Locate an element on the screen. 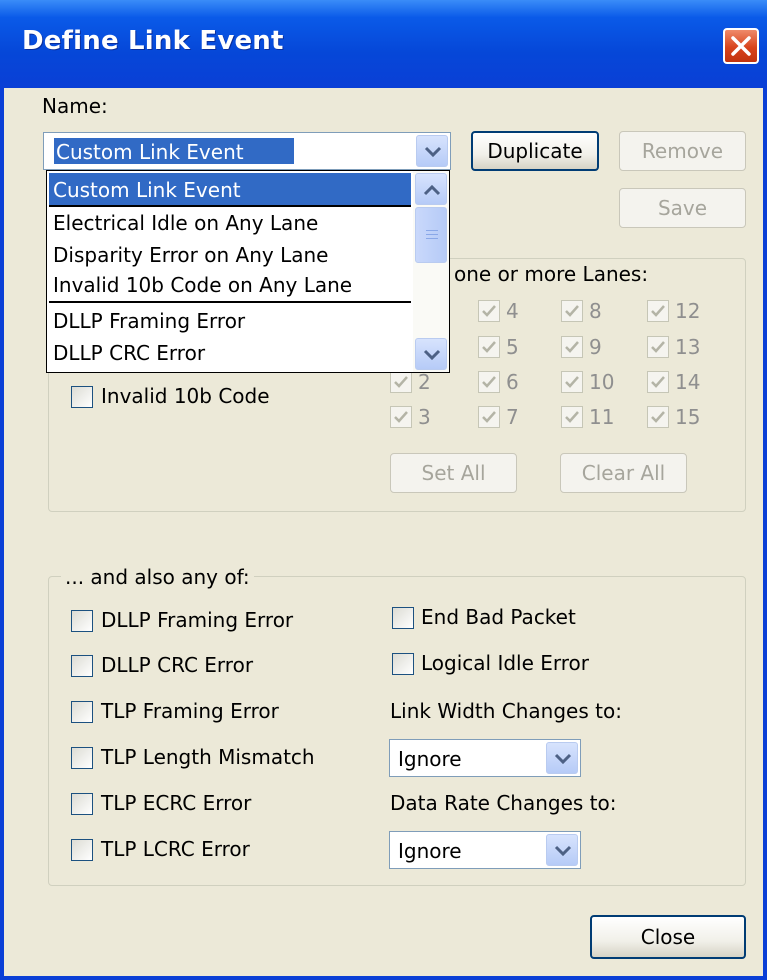 The height and width of the screenshot is (980, 767). data-rate-dropdown-button is located at coordinates (562, 850).